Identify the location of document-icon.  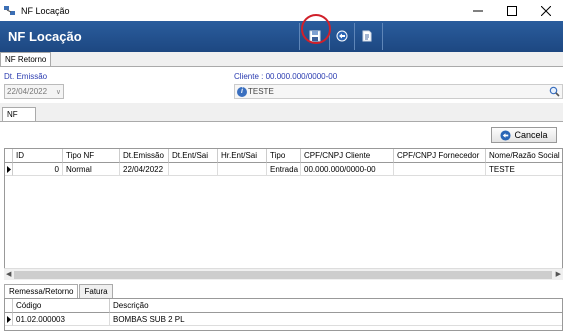
(367, 36).